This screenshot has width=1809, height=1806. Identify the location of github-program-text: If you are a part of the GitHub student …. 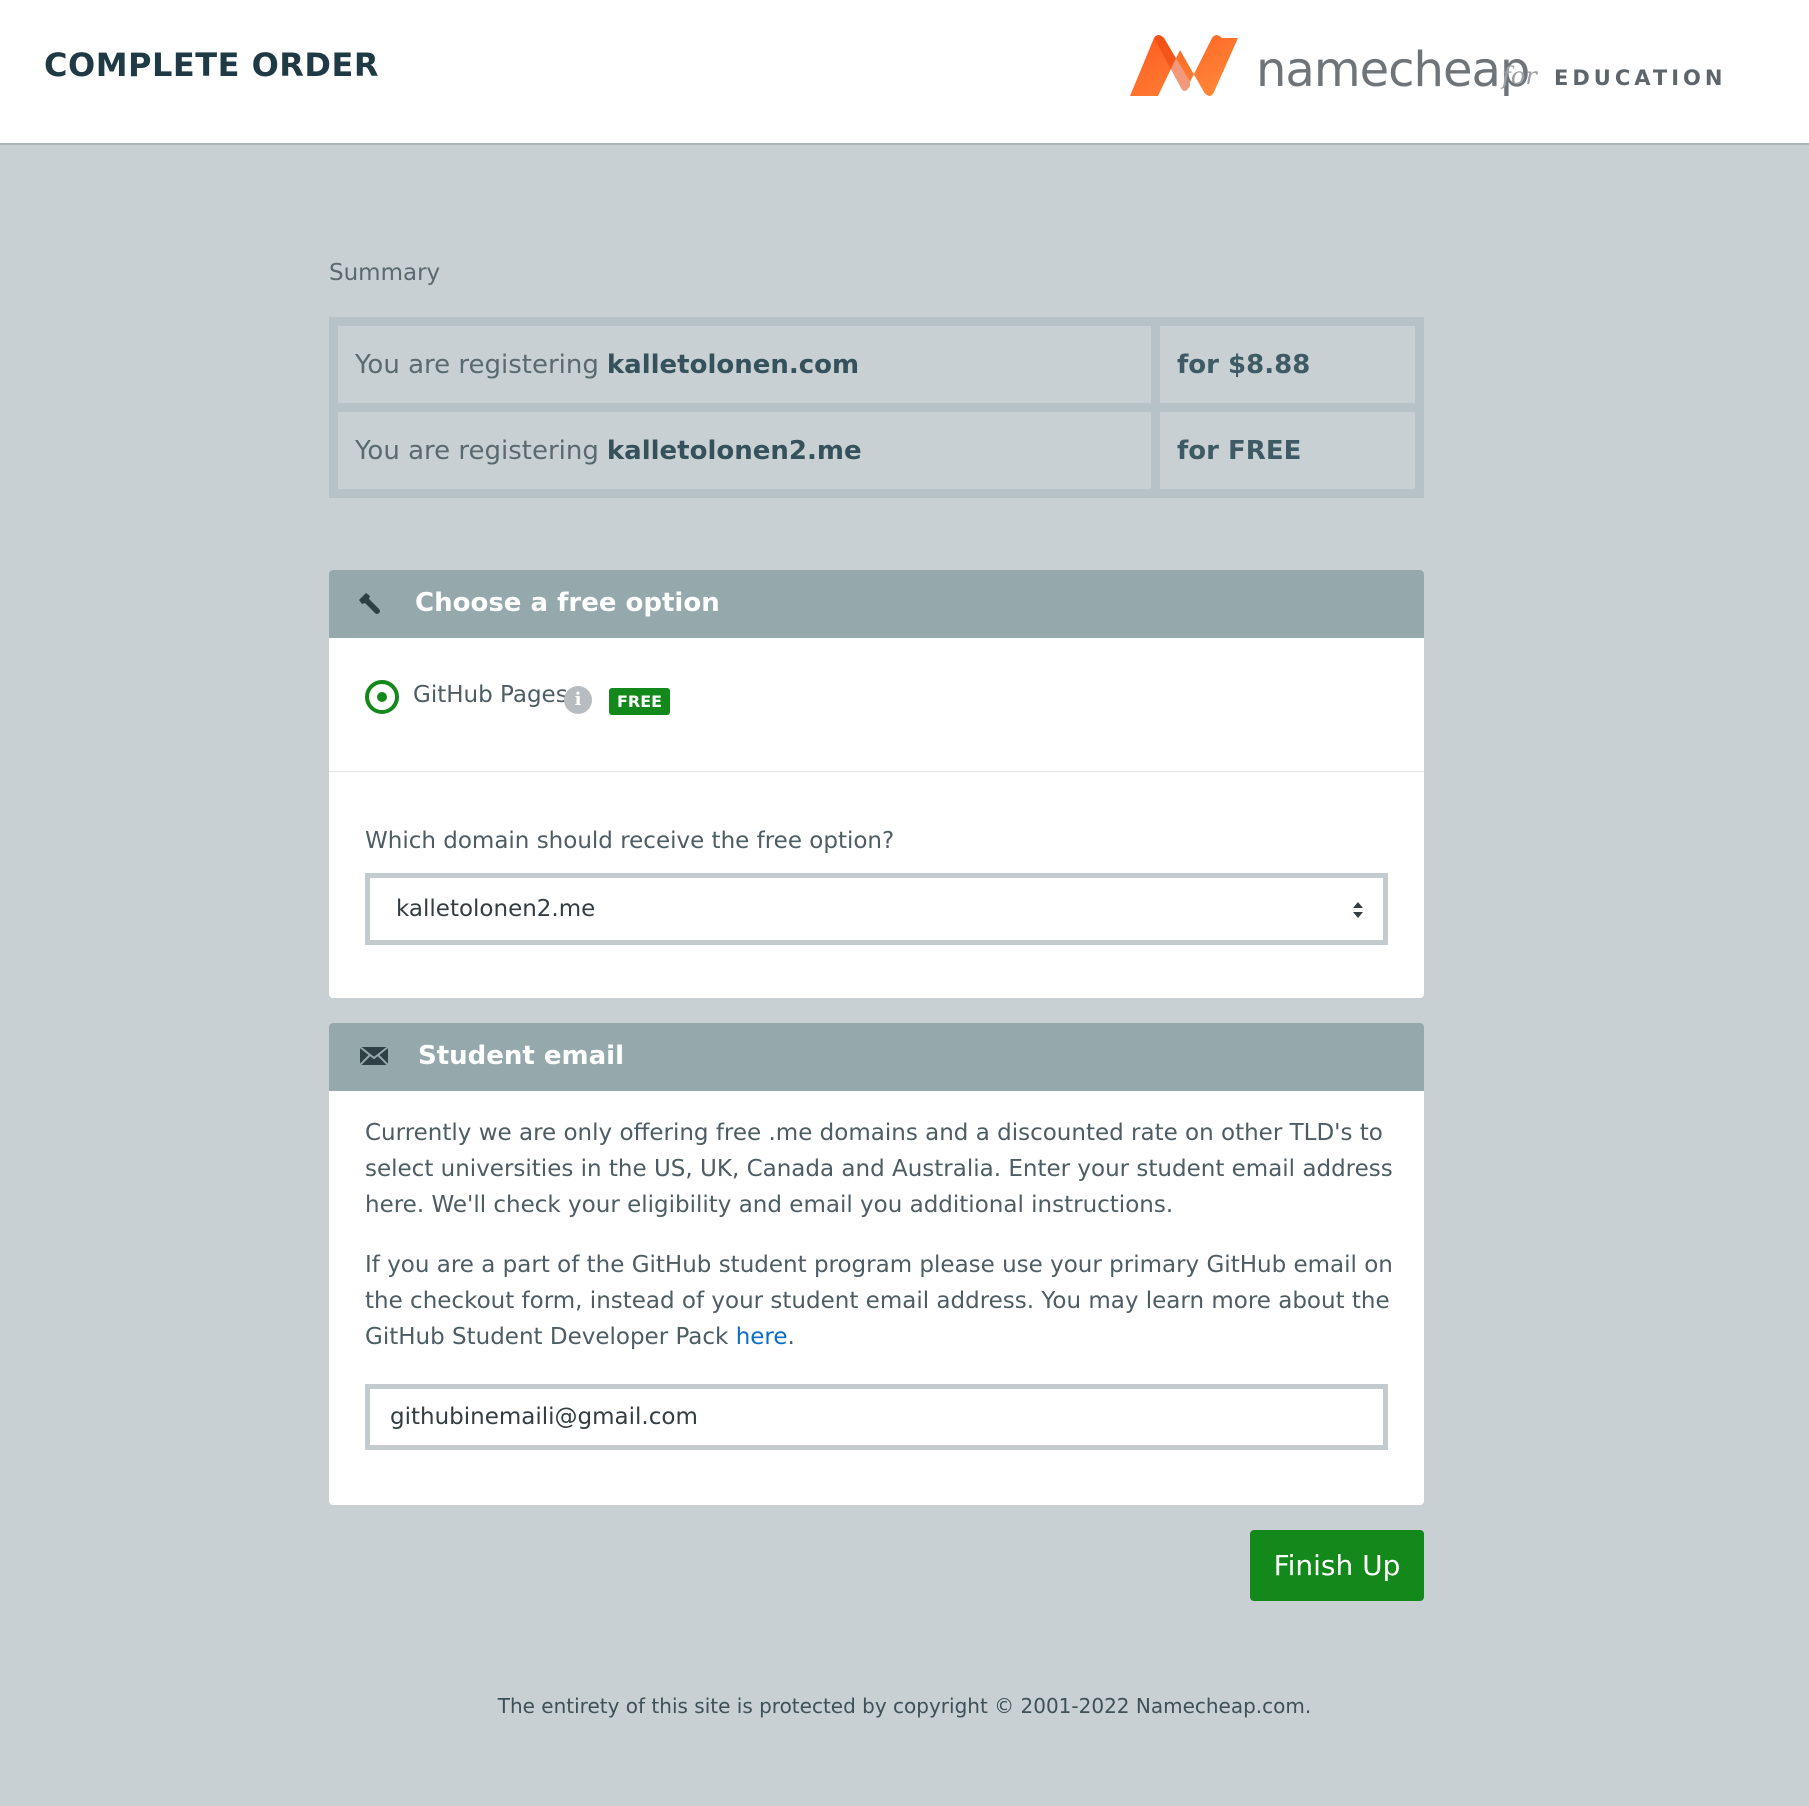
(880, 1301).